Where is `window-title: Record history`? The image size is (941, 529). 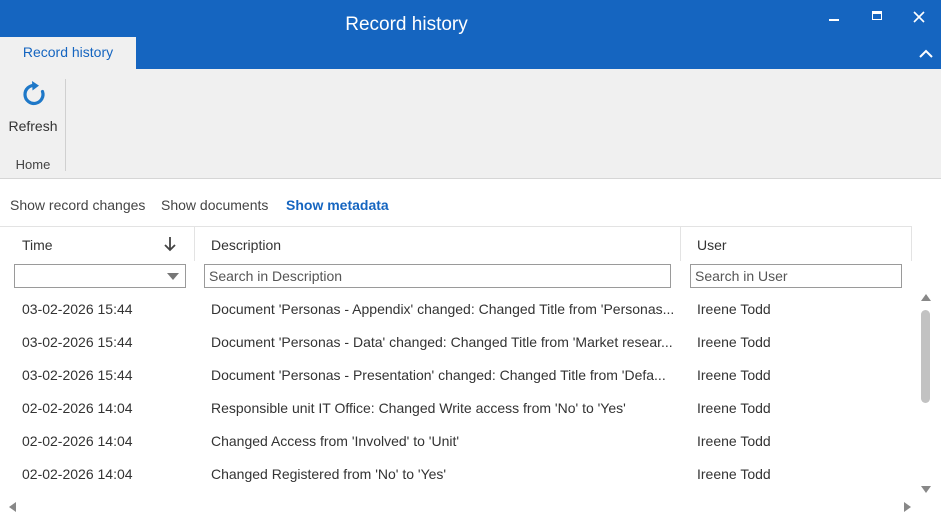
window-title: Record history is located at coordinates (406, 24).